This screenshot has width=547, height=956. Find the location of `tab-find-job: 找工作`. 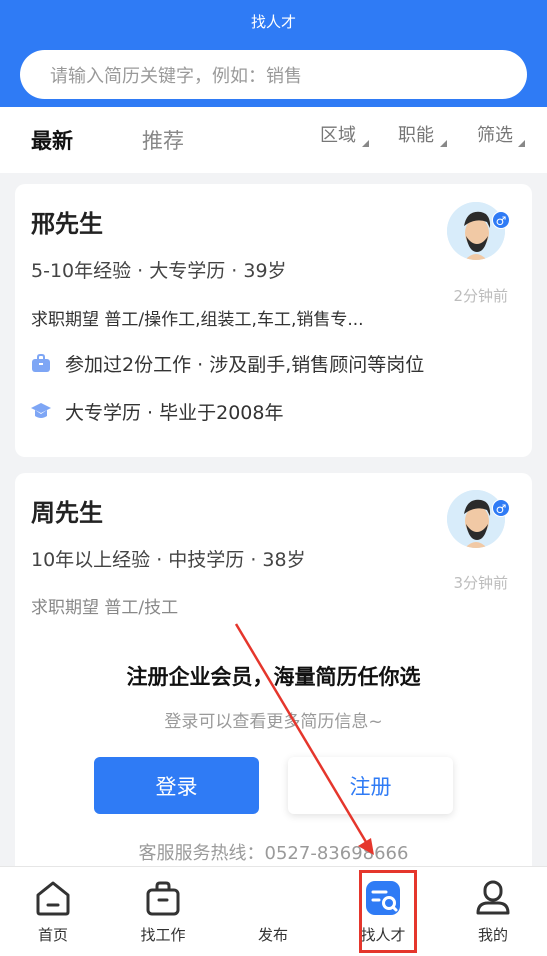

tab-find-job: 找工作 is located at coordinates (163, 911).